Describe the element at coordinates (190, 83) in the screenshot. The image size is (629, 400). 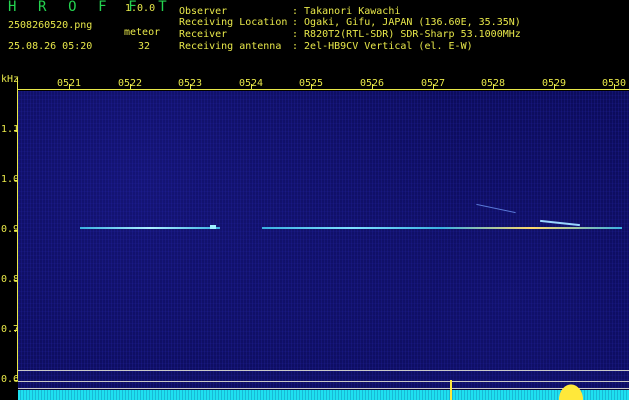
I see `x-tick-label: 0523` at that location.